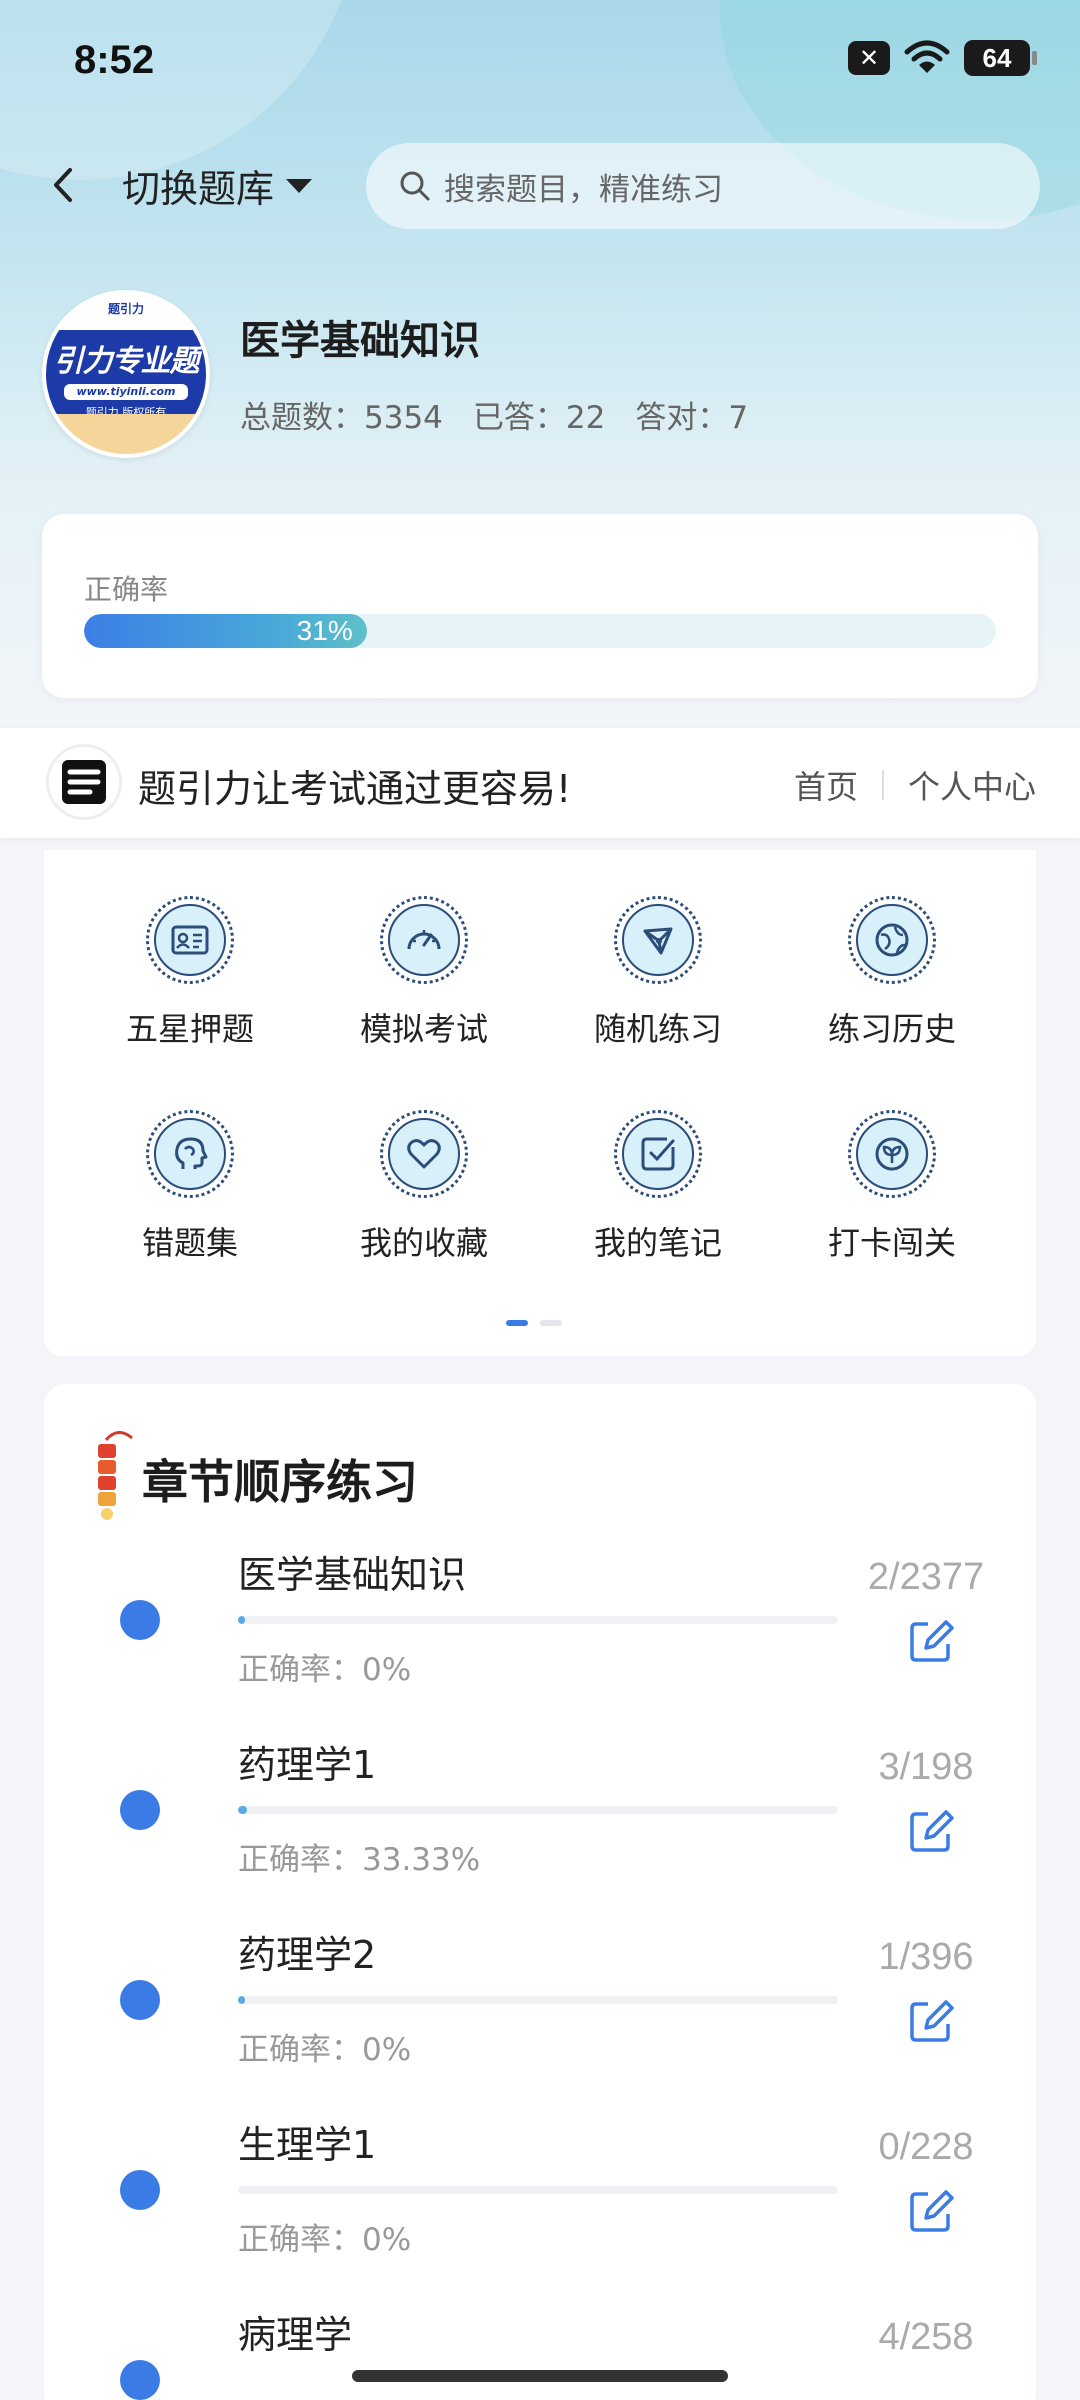 The width and height of the screenshot is (1080, 2400). What do you see at coordinates (926, 1767) in the screenshot?
I see `chapter-count: 3/198` at bounding box center [926, 1767].